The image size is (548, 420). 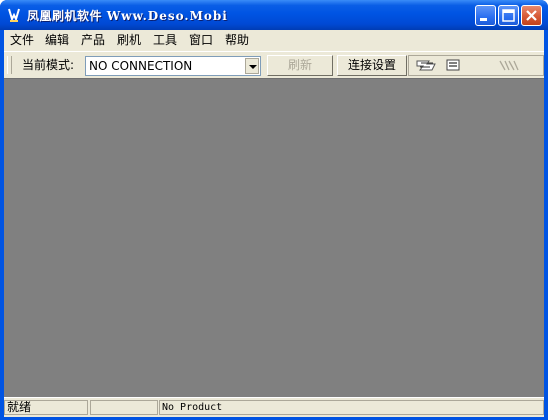 I want to click on toolbar-grip, so click(x=9, y=65).